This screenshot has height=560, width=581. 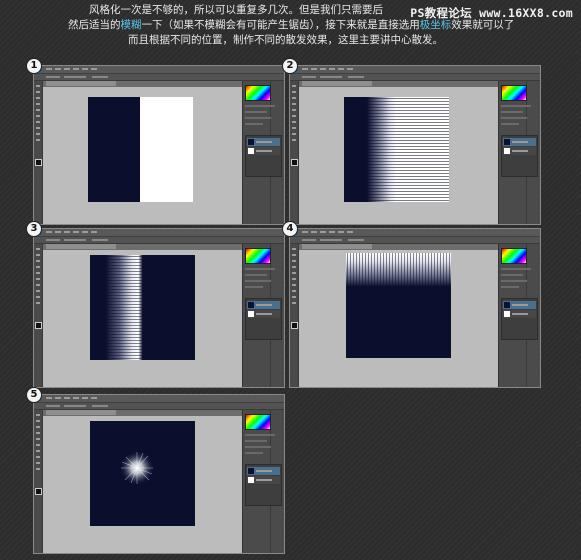 I want to click on intro-line-1: 风格化一次是不够的，所以可以重复多几次。但是我们只需要后, so click(x=236, y=10).